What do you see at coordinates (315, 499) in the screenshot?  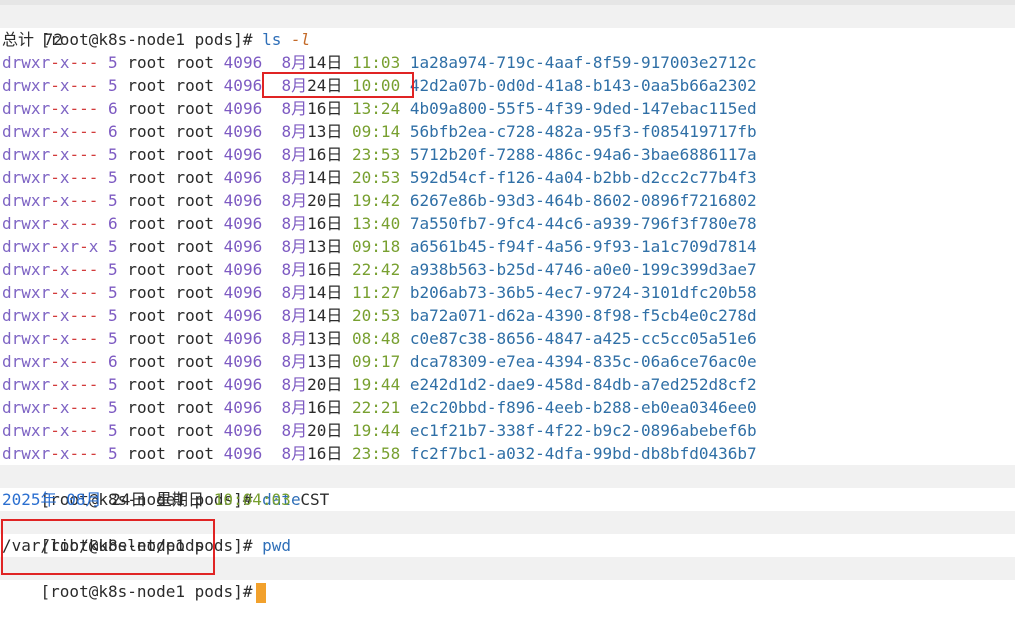 I see `date-tz: CST` at bounding box center [315, 499].